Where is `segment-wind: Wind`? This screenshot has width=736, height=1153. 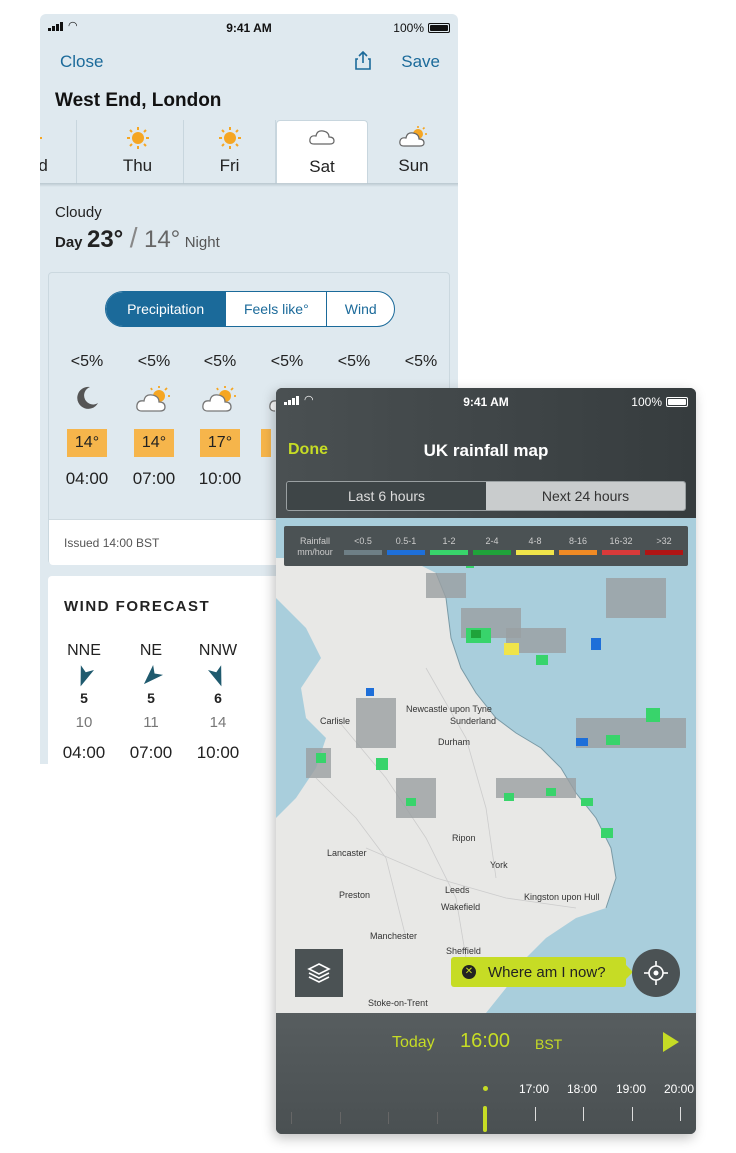 segment-wind: Wind is located at coordinates (360, 309).